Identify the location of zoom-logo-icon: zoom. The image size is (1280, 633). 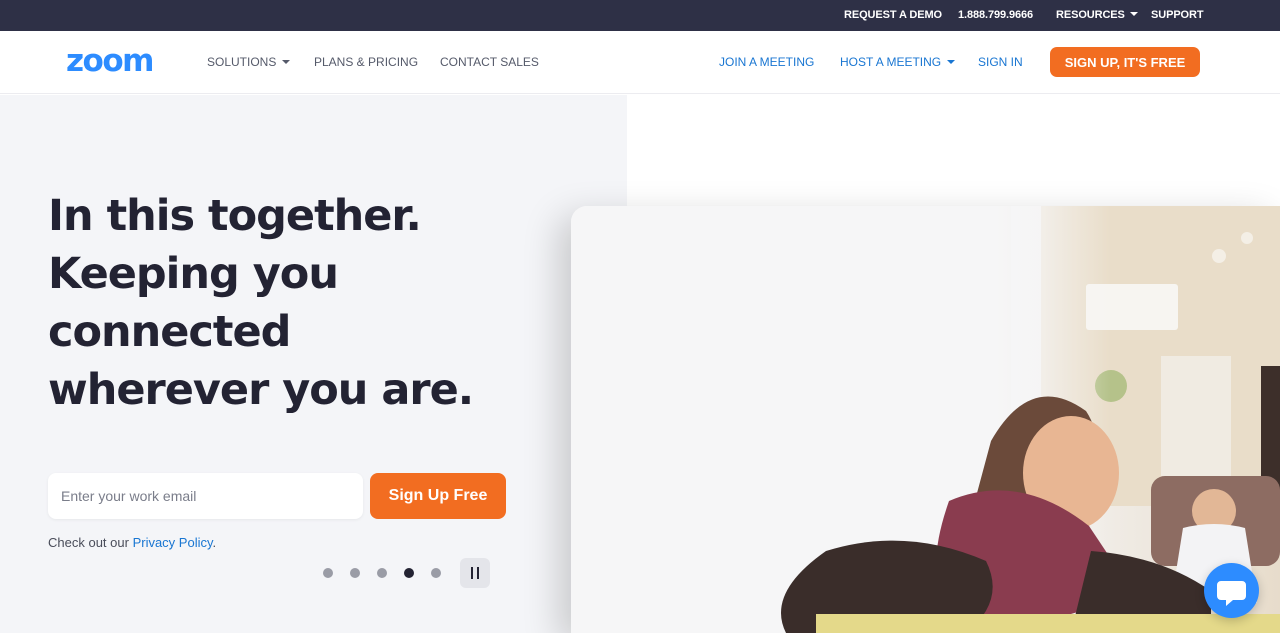
(110, 61).